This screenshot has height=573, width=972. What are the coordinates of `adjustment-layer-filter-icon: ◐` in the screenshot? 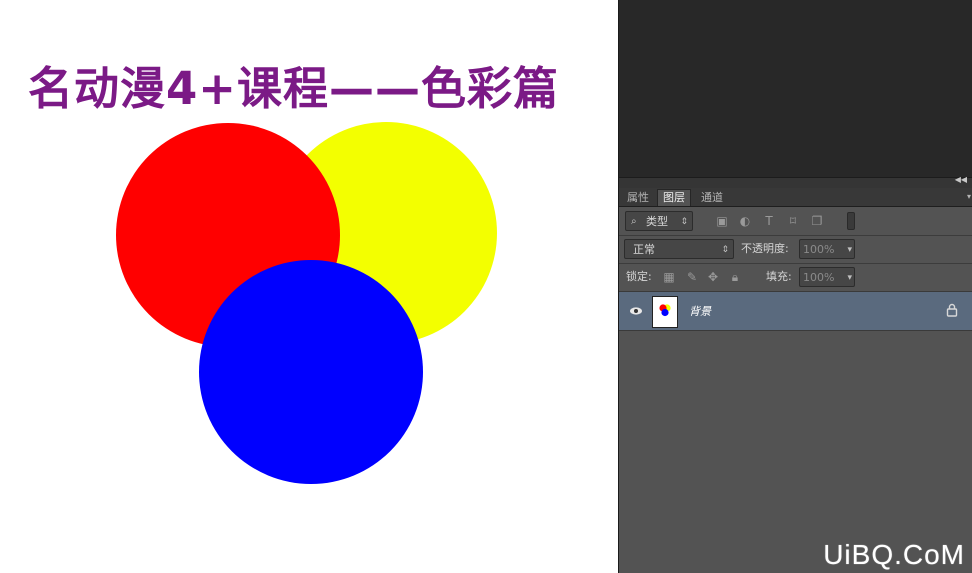 It's located at (745, 221).